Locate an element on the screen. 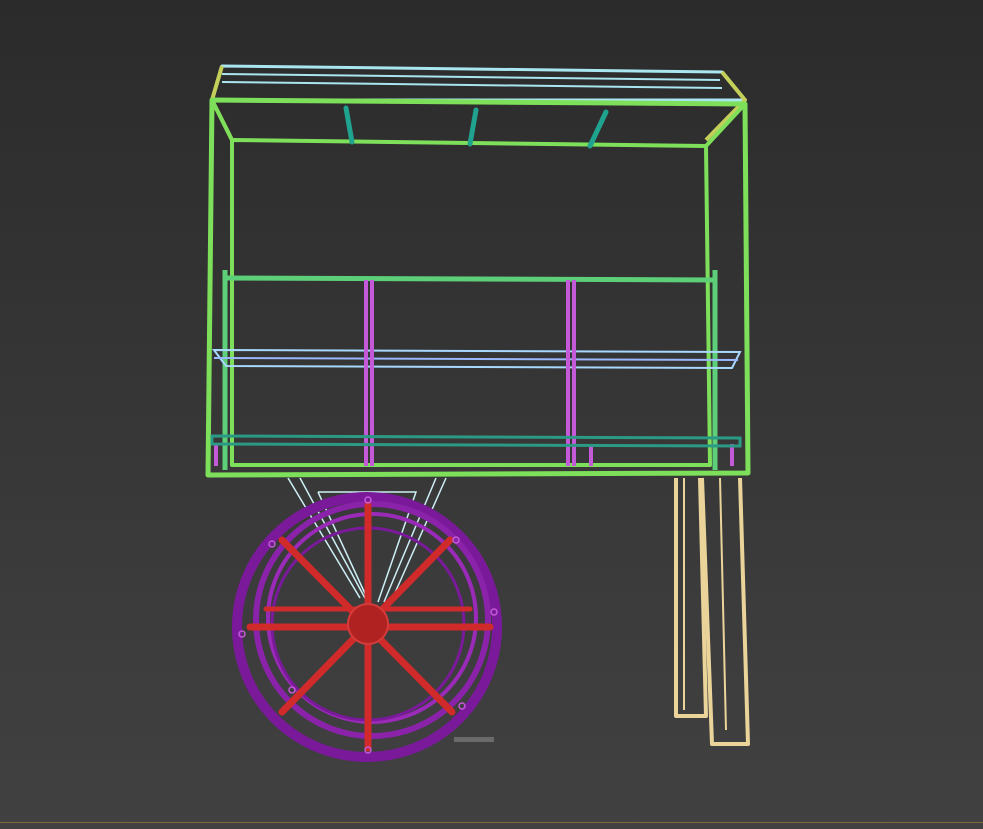 The image size is (983, 829). shelf is located at coordinates (476, 359).